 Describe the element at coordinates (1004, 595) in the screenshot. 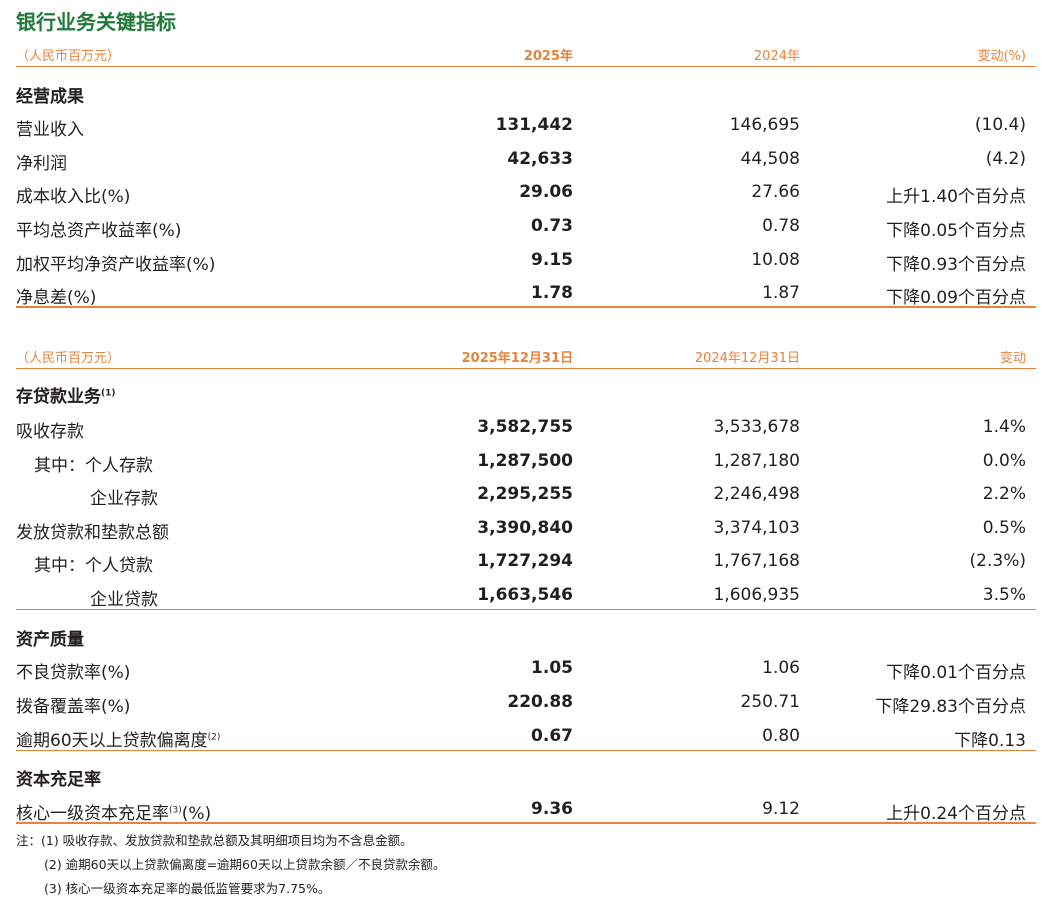

I see `value-change: 3.5%` at that location.